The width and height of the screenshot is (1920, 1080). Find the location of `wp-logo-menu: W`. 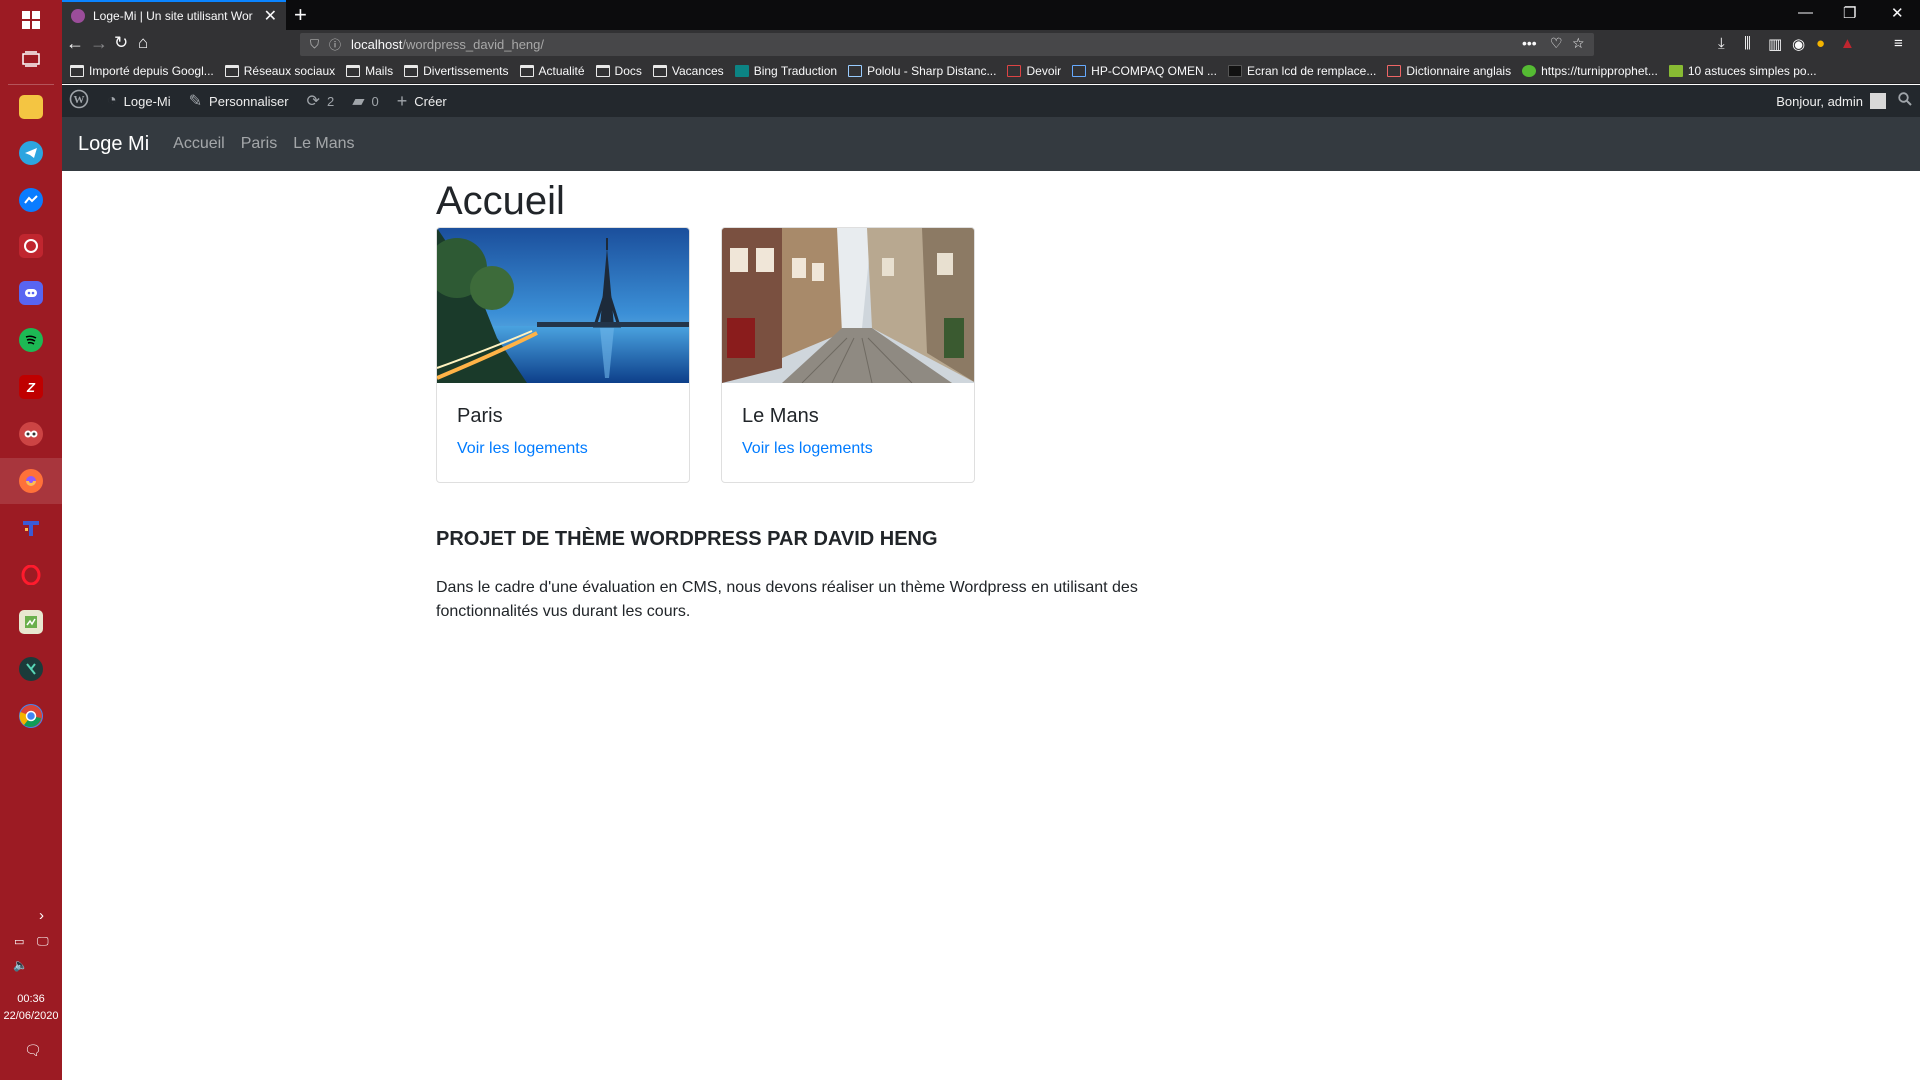

wp-logo-menu: W is located at coordinates (80, 101).